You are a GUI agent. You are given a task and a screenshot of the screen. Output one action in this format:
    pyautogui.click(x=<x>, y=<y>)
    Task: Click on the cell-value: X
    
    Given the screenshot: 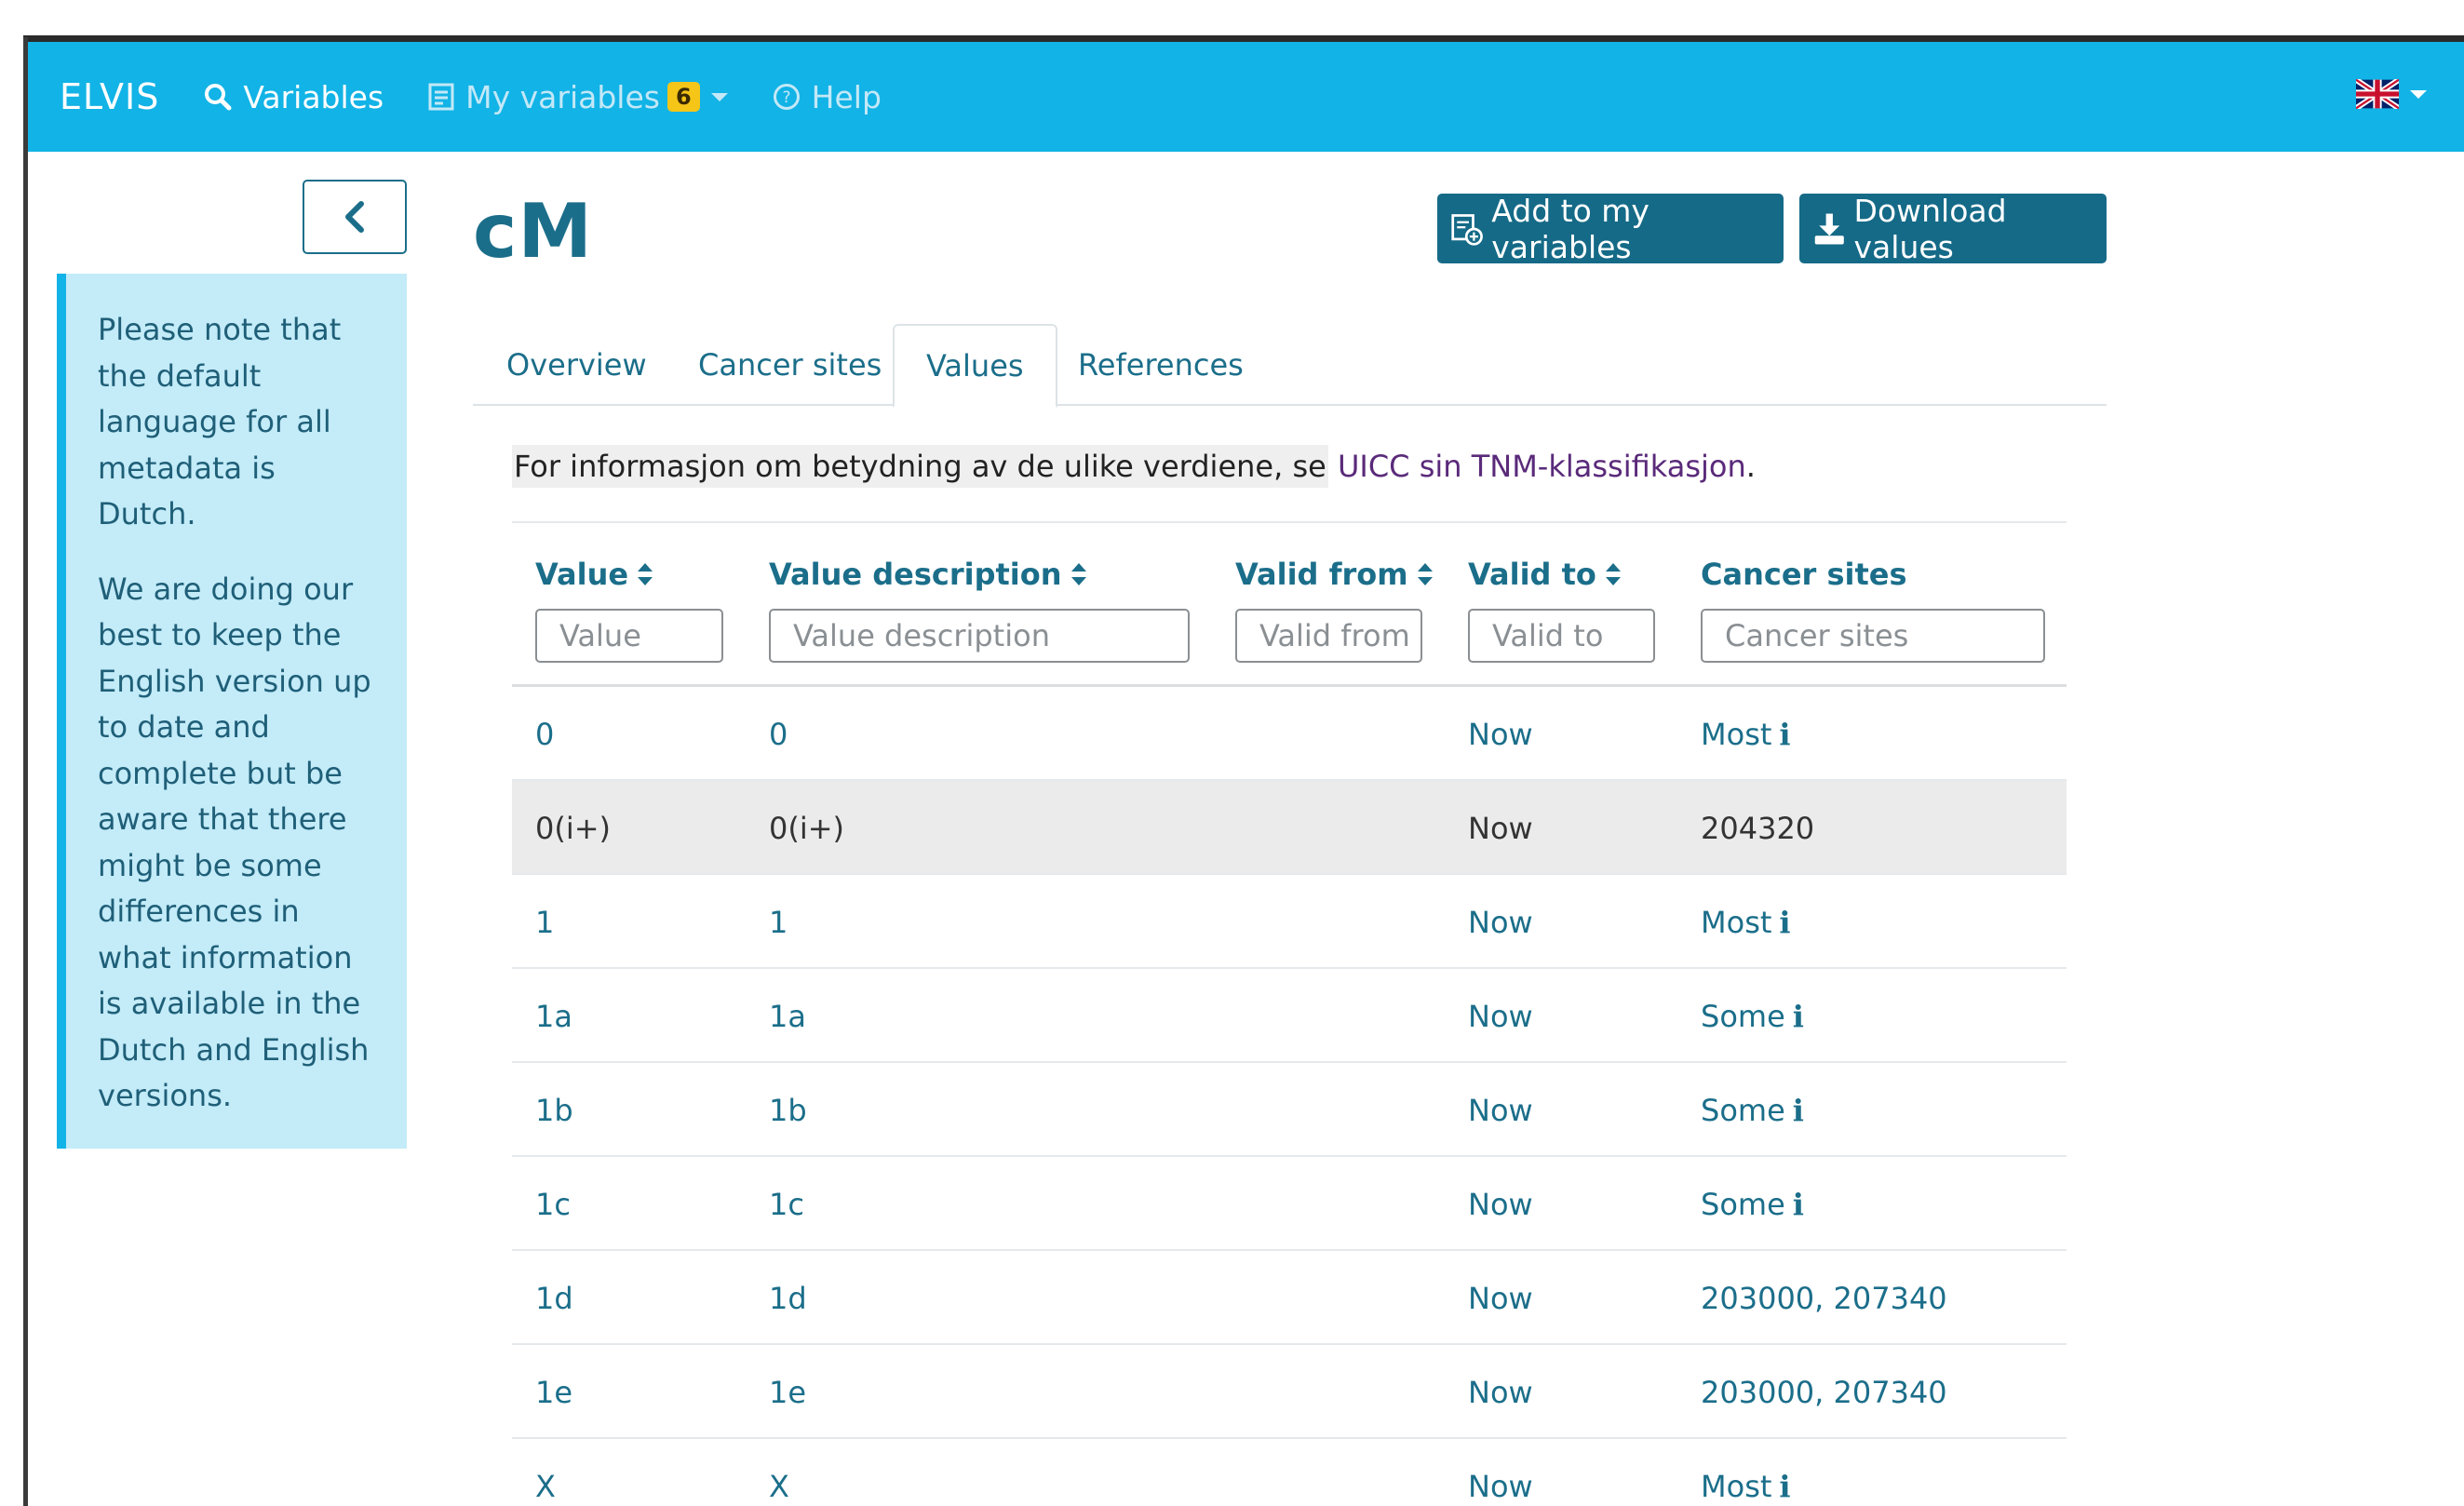 What is the action you would take?
    pyautogui.click(x=545, y=1486)
    